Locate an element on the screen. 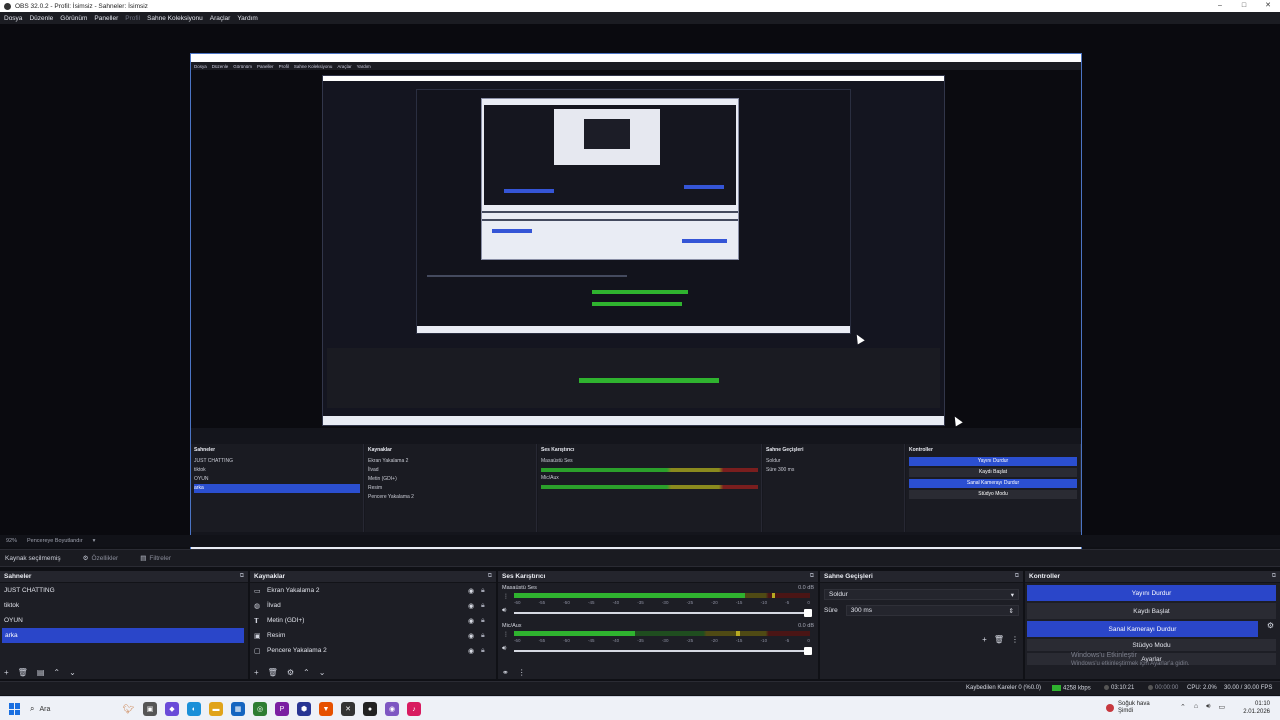  link-icon: ⚭ is located at coordinates (505, 672).